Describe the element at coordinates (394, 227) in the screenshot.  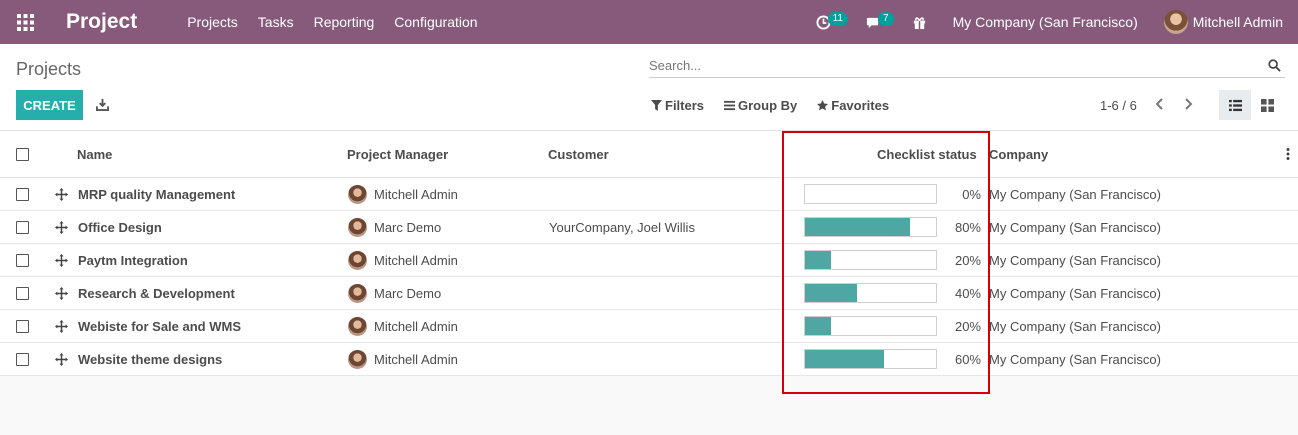
I see `project-manager: Marc Demo` at that location.